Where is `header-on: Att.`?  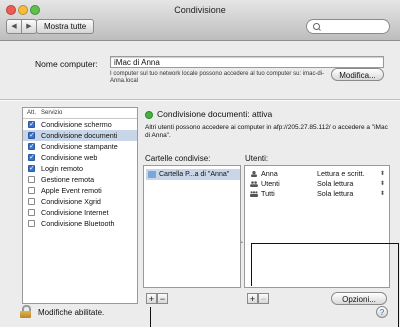 header-on: Att. is located at coordinates (32, 113).